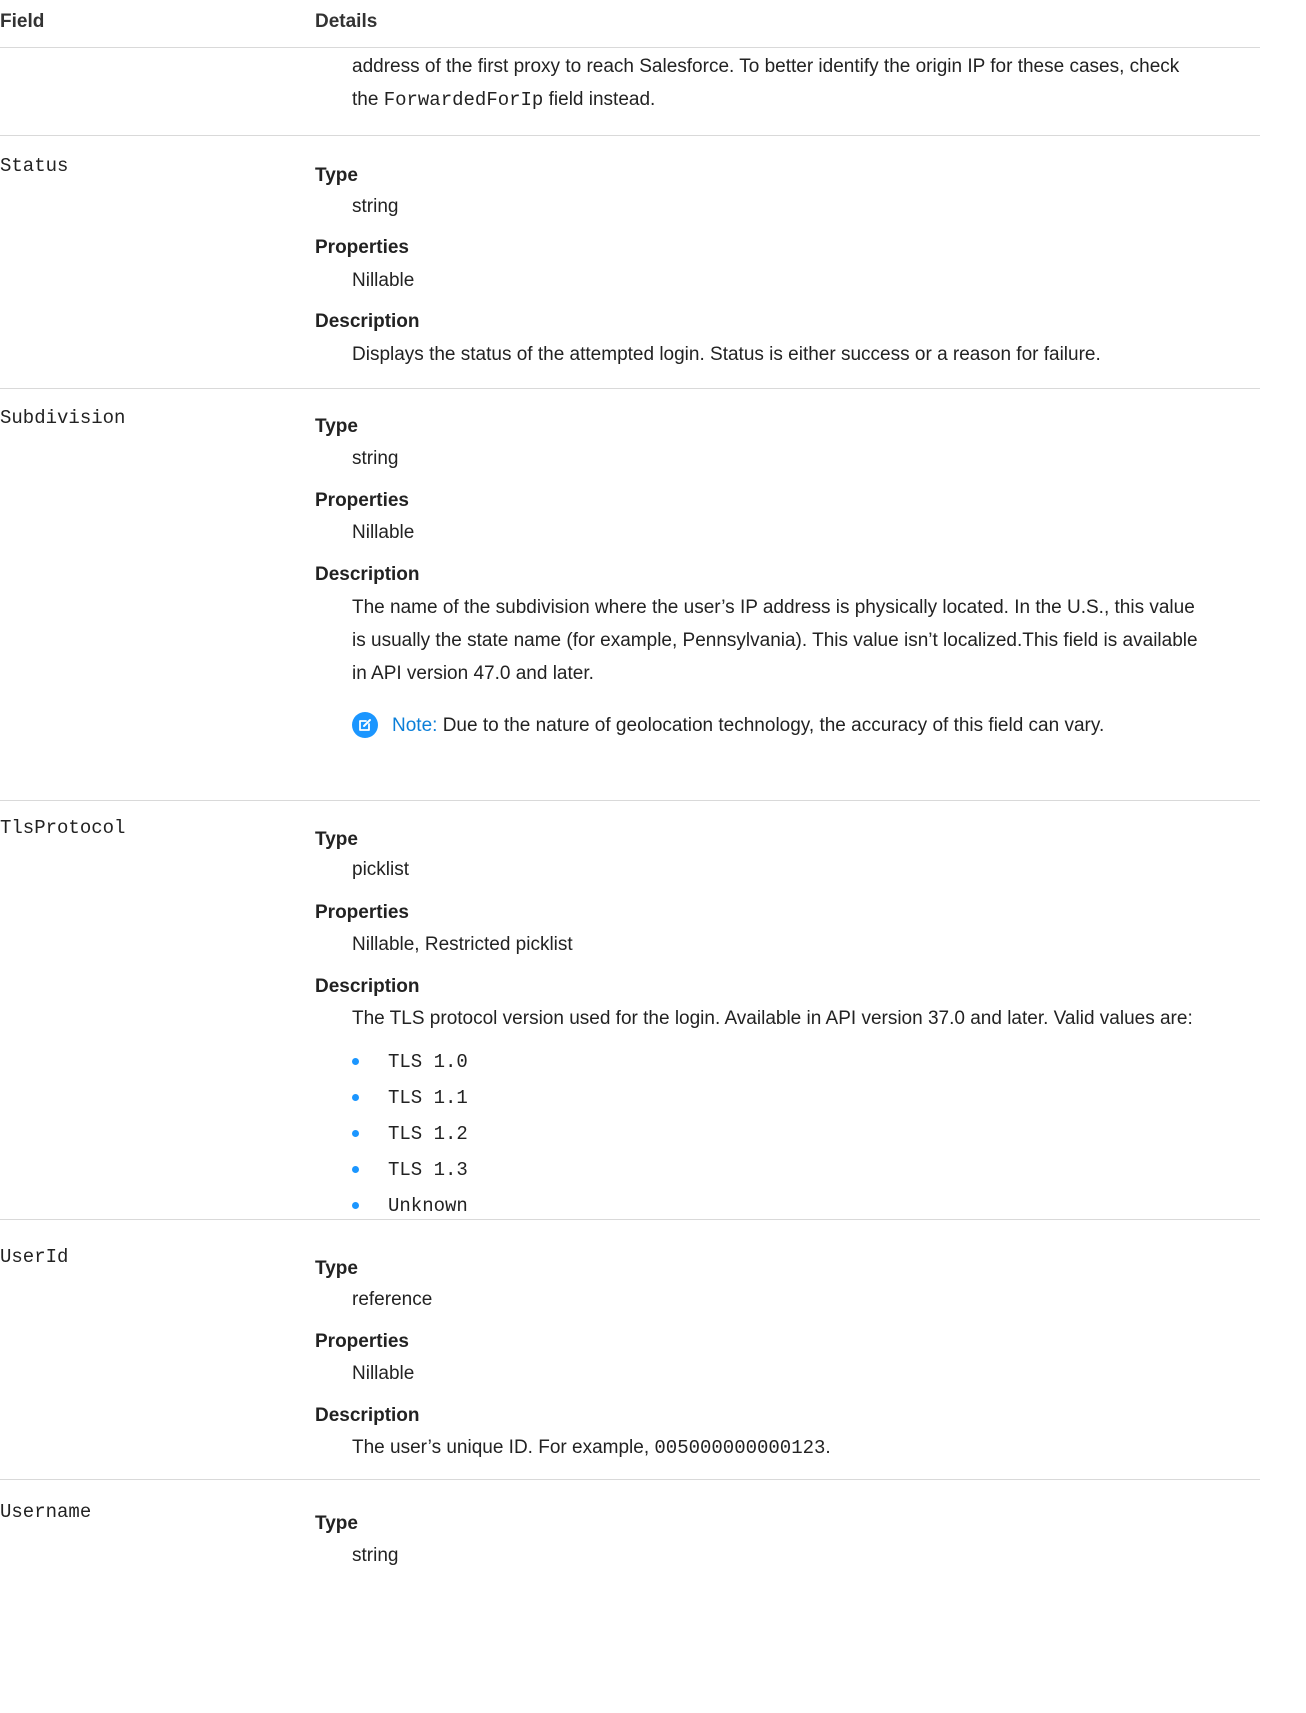 This screenshot has width=1306, height=1713. What do you see at coordinates (428, 1206) in the screenshot?
I see `list-item-text: Unknown` at bounding box center [428, 1206].